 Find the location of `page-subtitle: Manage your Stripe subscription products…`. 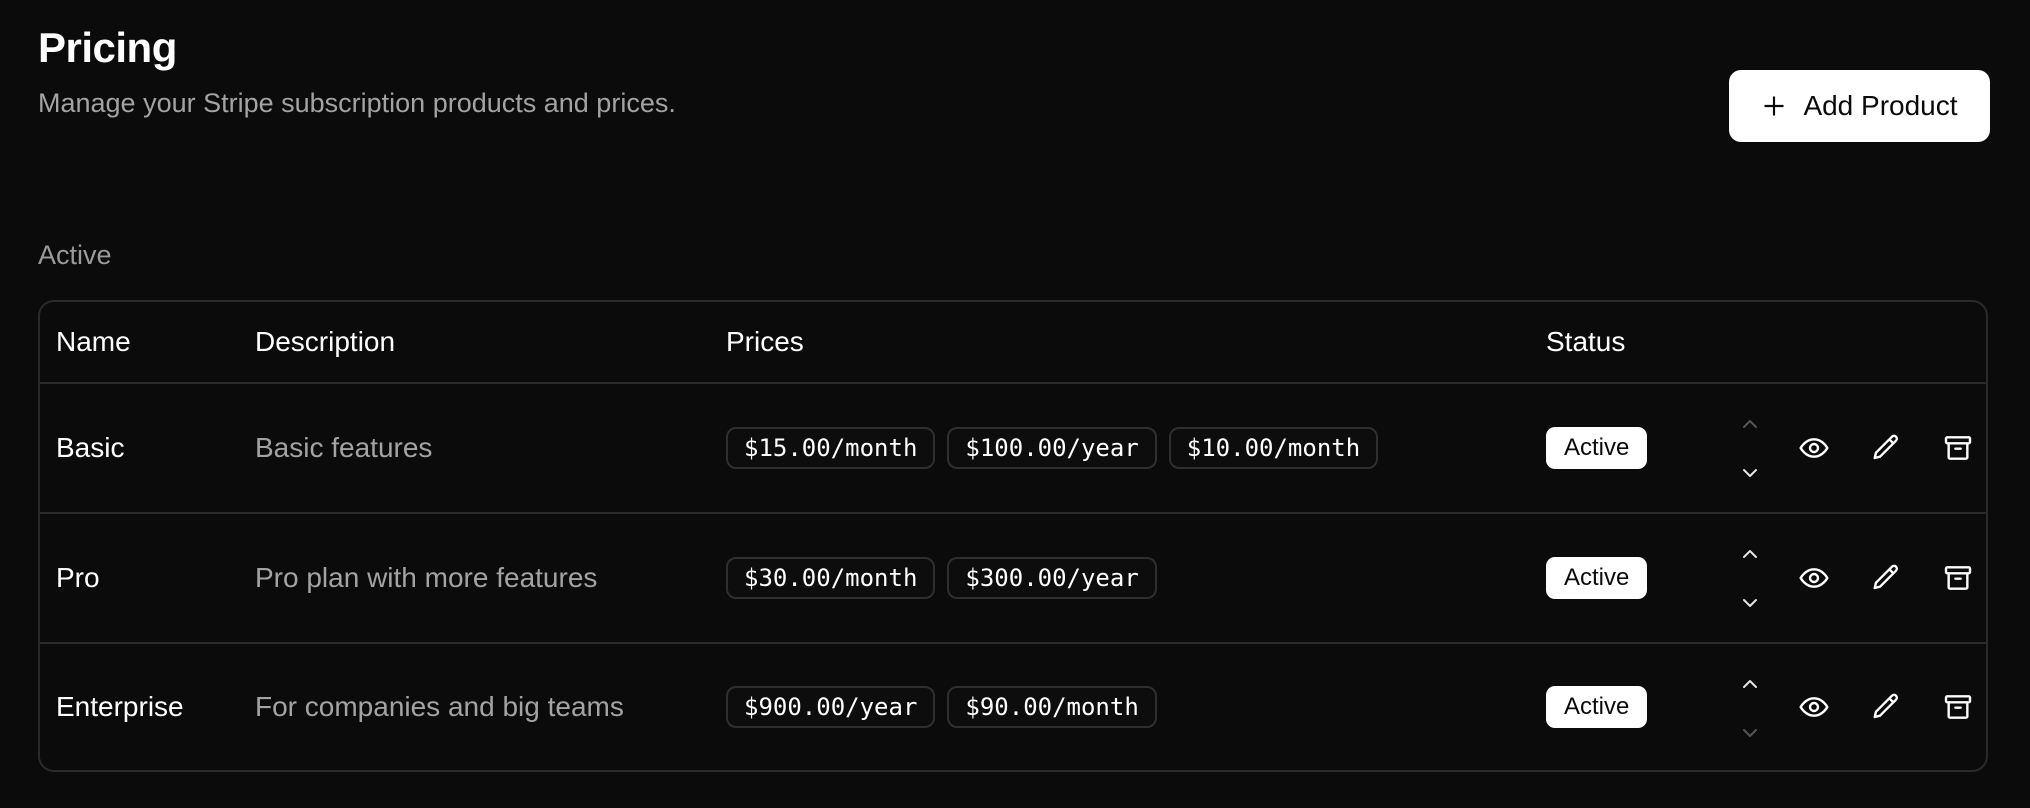

page-subtitle: Manage your Stripe subscription products… is located at coordinates (357, 103).